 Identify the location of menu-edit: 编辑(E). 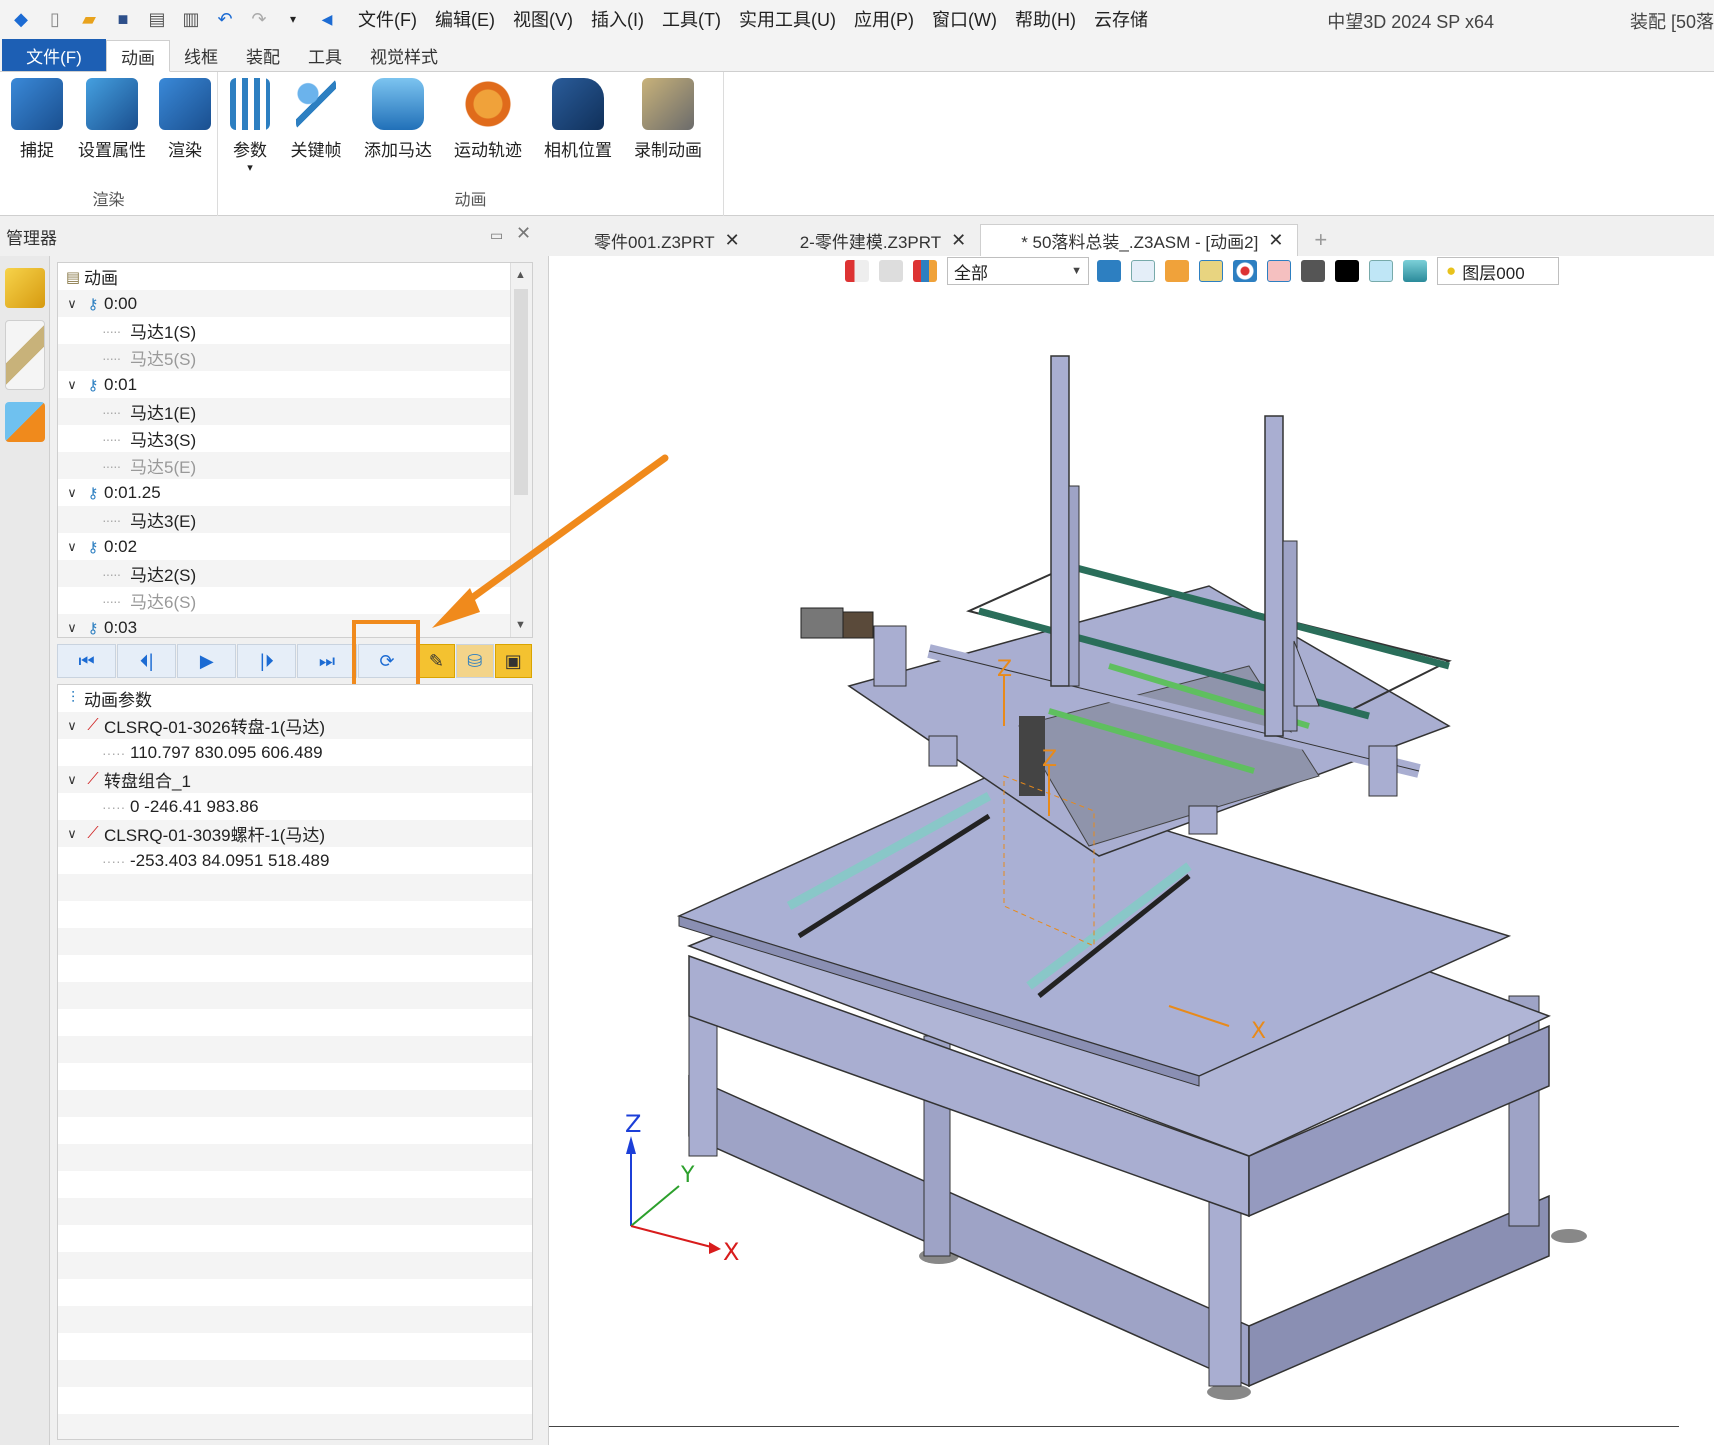
(465, 19).